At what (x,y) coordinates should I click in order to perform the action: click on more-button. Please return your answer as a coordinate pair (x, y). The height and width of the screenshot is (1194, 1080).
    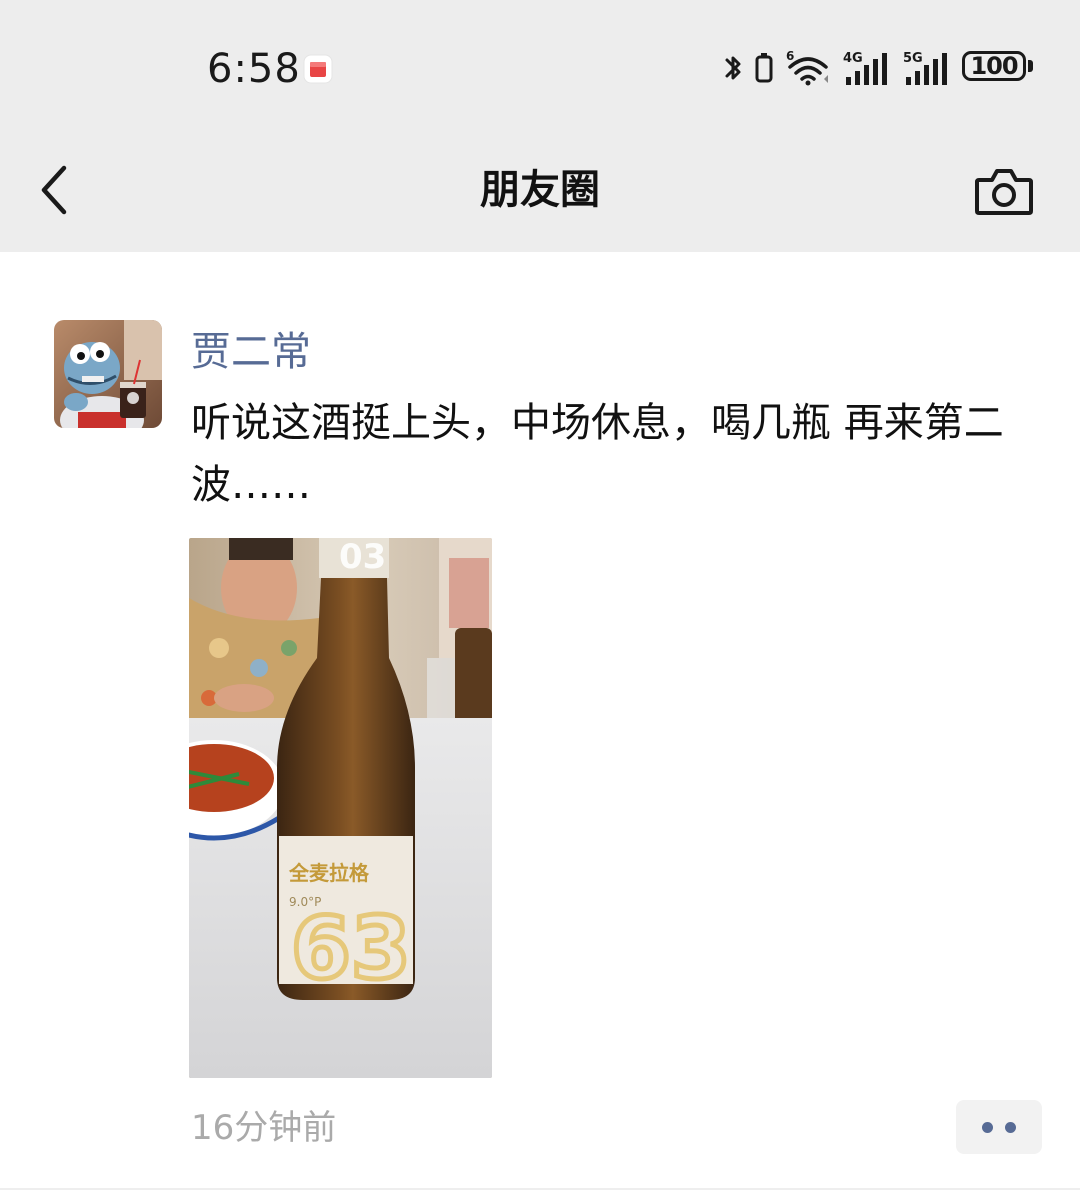
    Looking at the image, I should click on (999, 1127).